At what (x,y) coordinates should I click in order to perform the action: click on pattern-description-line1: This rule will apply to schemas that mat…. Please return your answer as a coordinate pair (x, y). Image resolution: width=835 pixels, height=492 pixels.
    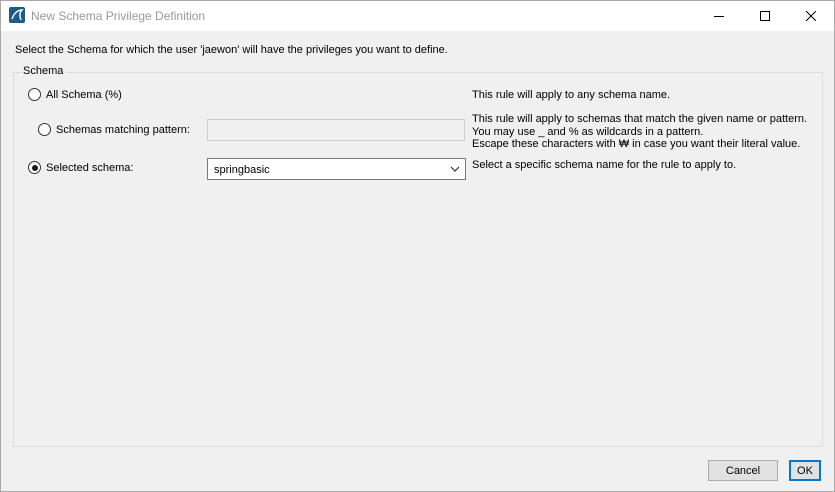
    Looking at the image, I should click on (640, 119).